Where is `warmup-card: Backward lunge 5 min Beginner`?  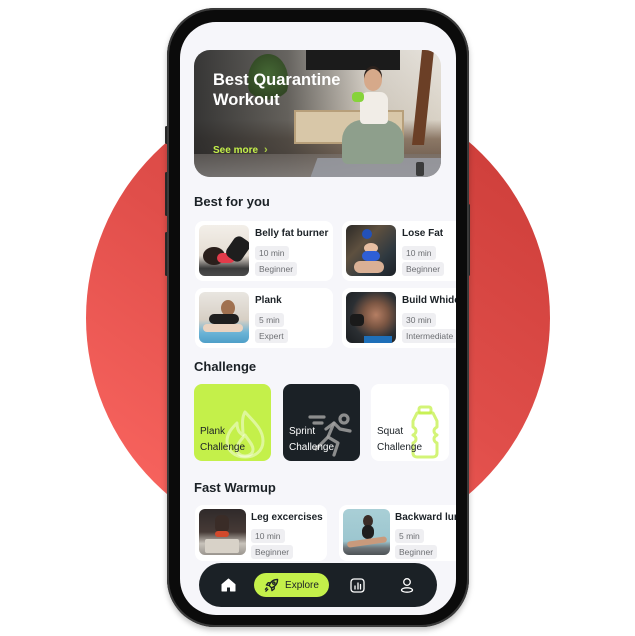
warmup-card: Backward lunge 5 min Beginner is located at coordinates (397, 533).